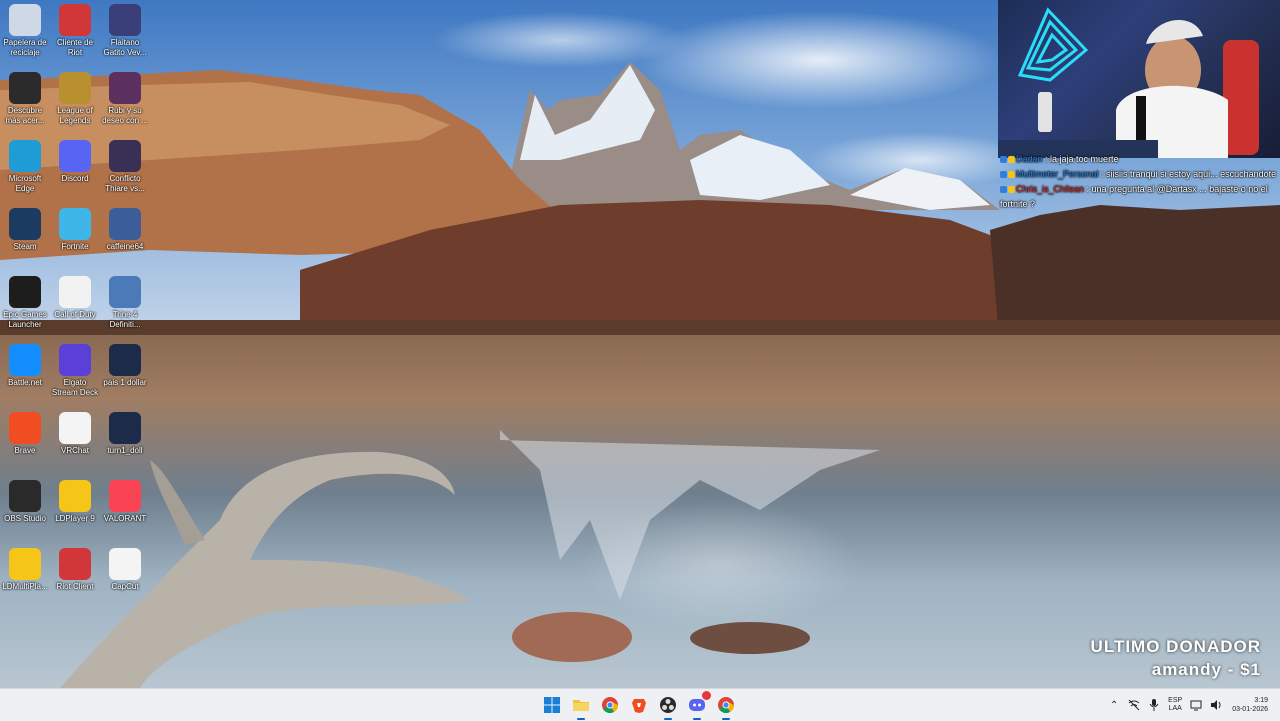  I want to click on last-donor-overlay: ULTIMO DONADOR amandy - $1, so click(1176, 659).